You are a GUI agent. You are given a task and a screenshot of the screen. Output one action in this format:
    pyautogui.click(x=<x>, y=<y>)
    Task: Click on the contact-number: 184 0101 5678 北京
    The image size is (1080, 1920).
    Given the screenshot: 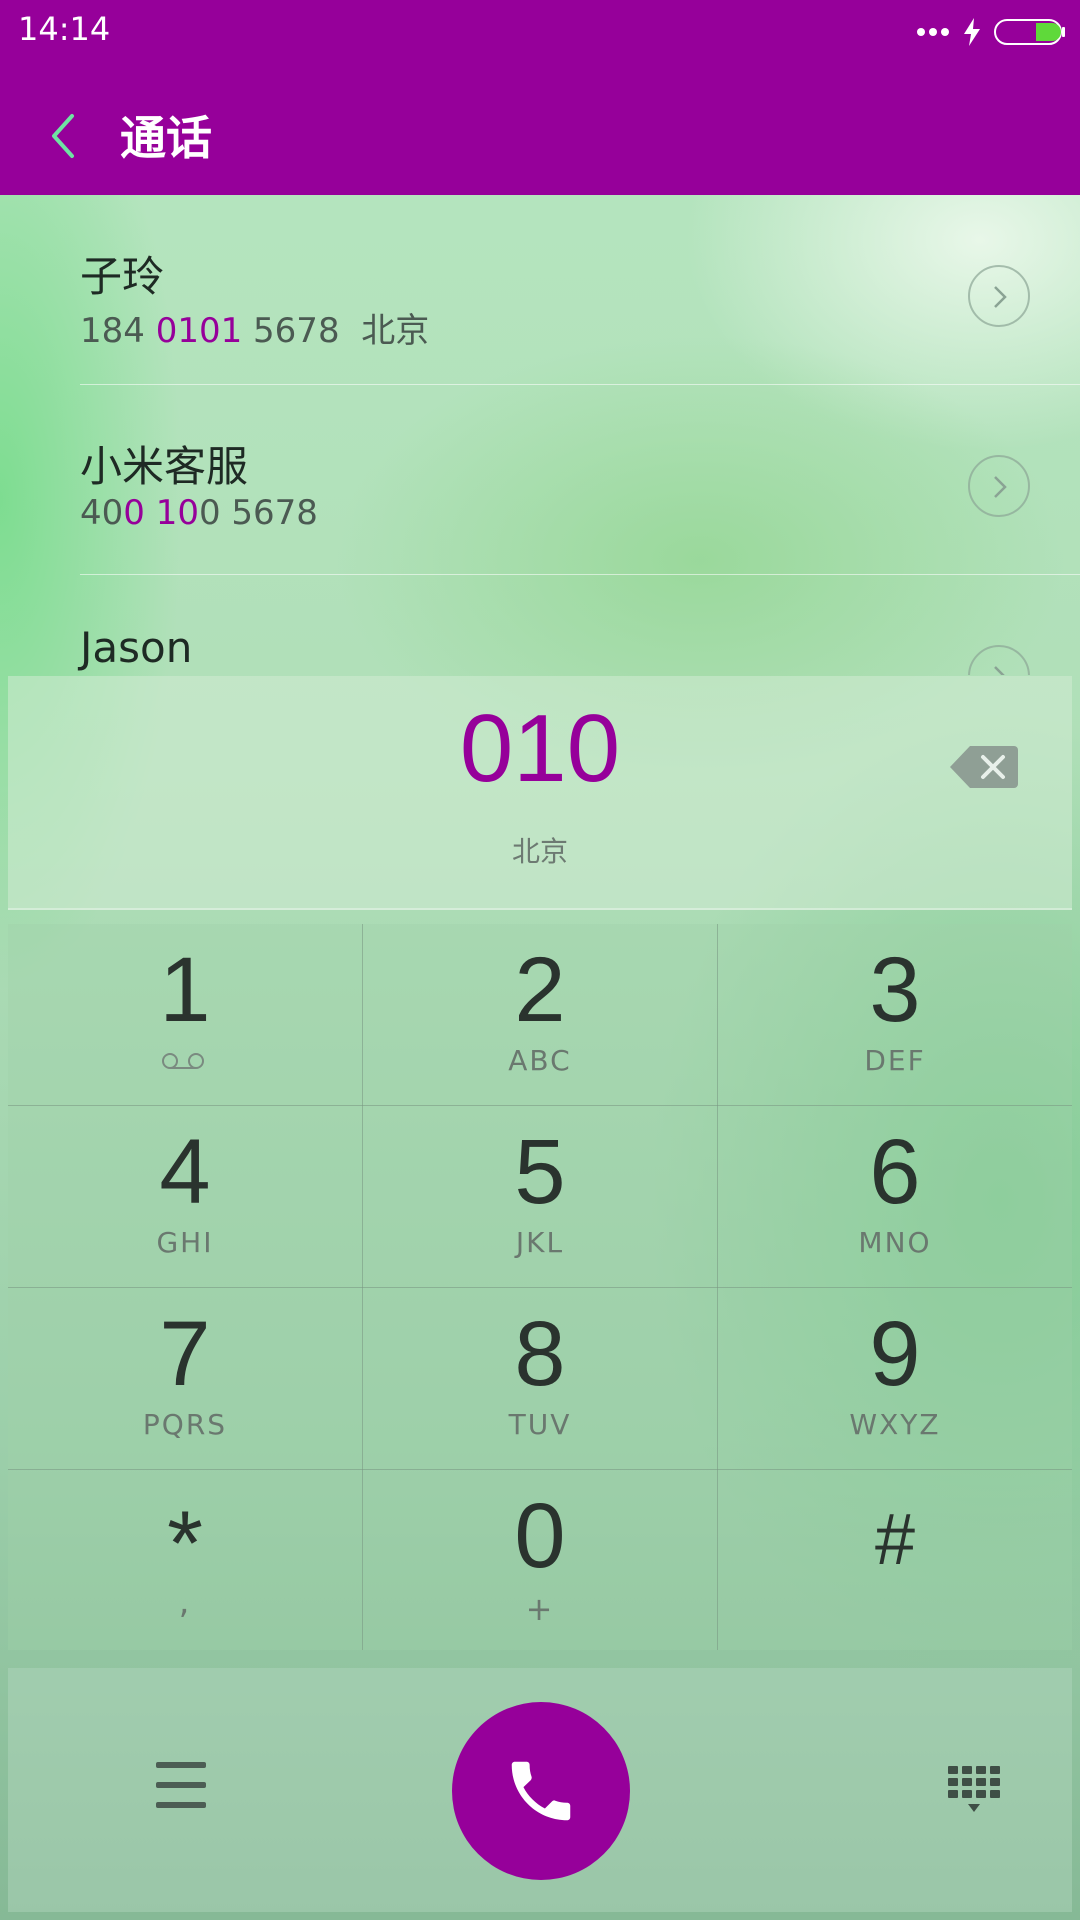 What is the action you would take?
    pyautogui.click(x=254, y=327)
    